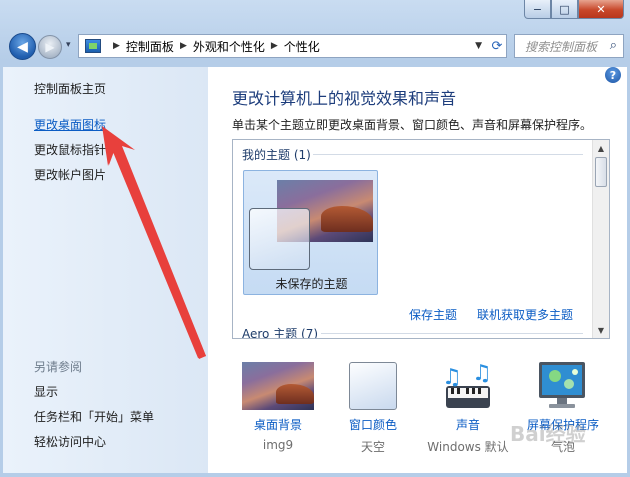 This screenshot has width=630, height=477. What do you see at coordinates (478, 46) in the screenshot?
I see `address-dropdown-icon: ▼` at bounding box center [478, 46].